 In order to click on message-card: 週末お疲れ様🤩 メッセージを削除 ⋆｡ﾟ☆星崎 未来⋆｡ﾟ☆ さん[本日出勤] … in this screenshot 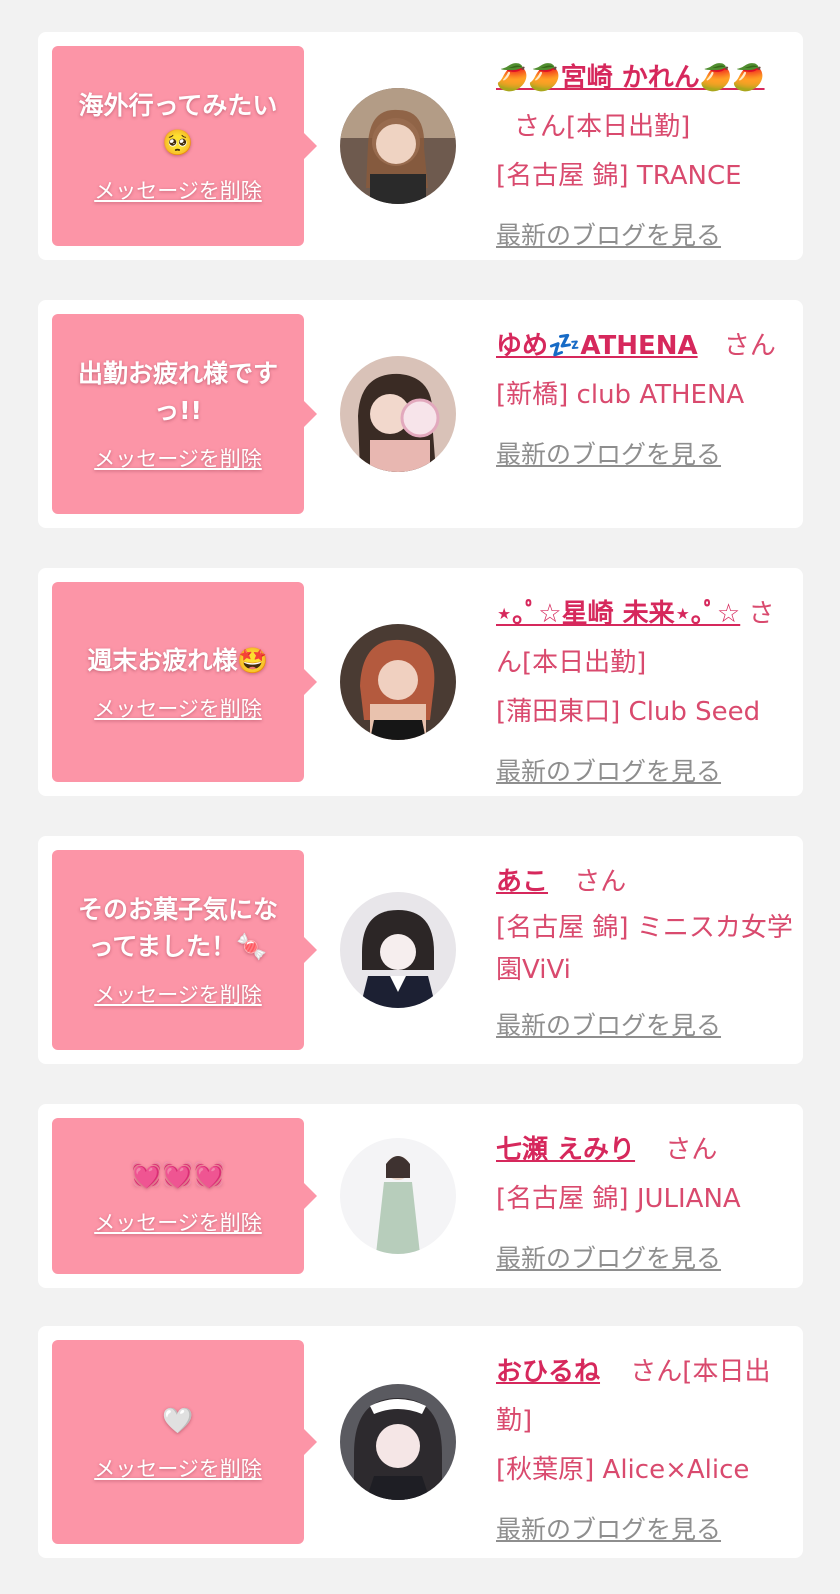, I will do `click(420, 682)`.